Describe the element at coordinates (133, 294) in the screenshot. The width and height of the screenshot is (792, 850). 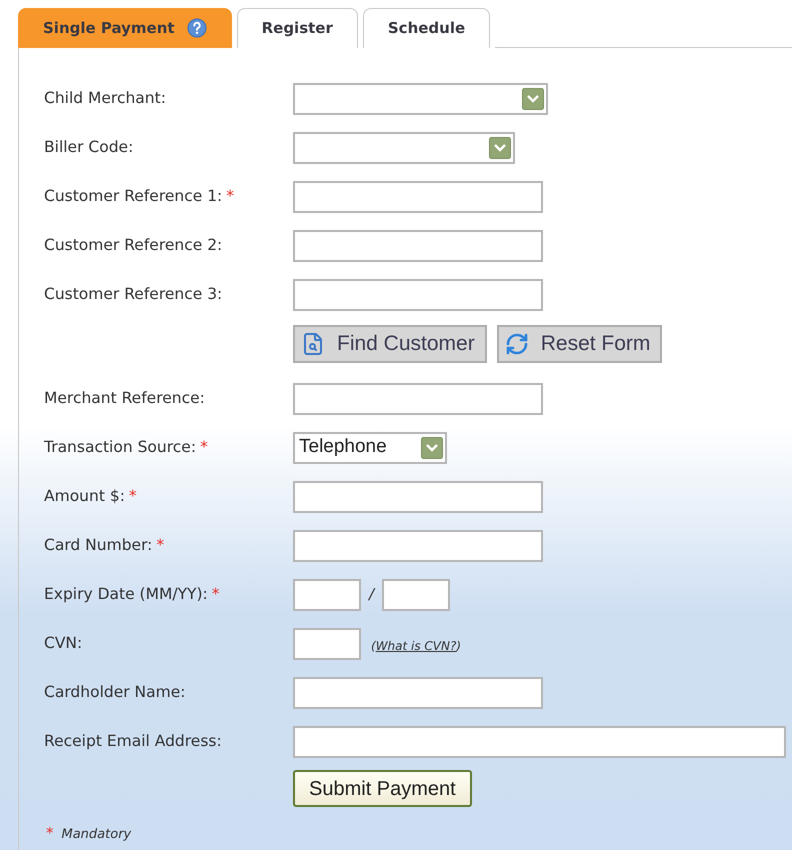
I see `field-label: Customer Reference 3:` at that location.